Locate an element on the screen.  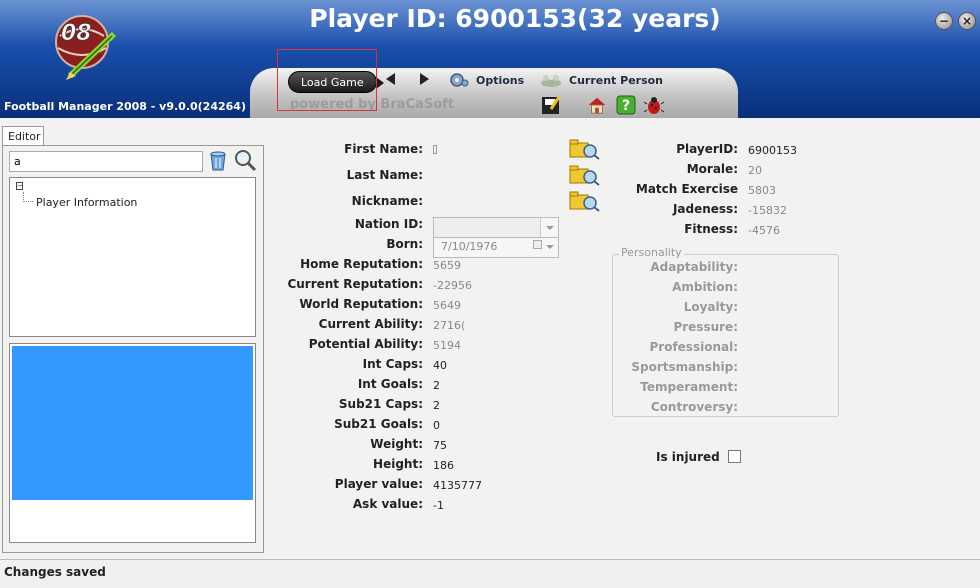
selection-panel is located at coordinates (132, 443).